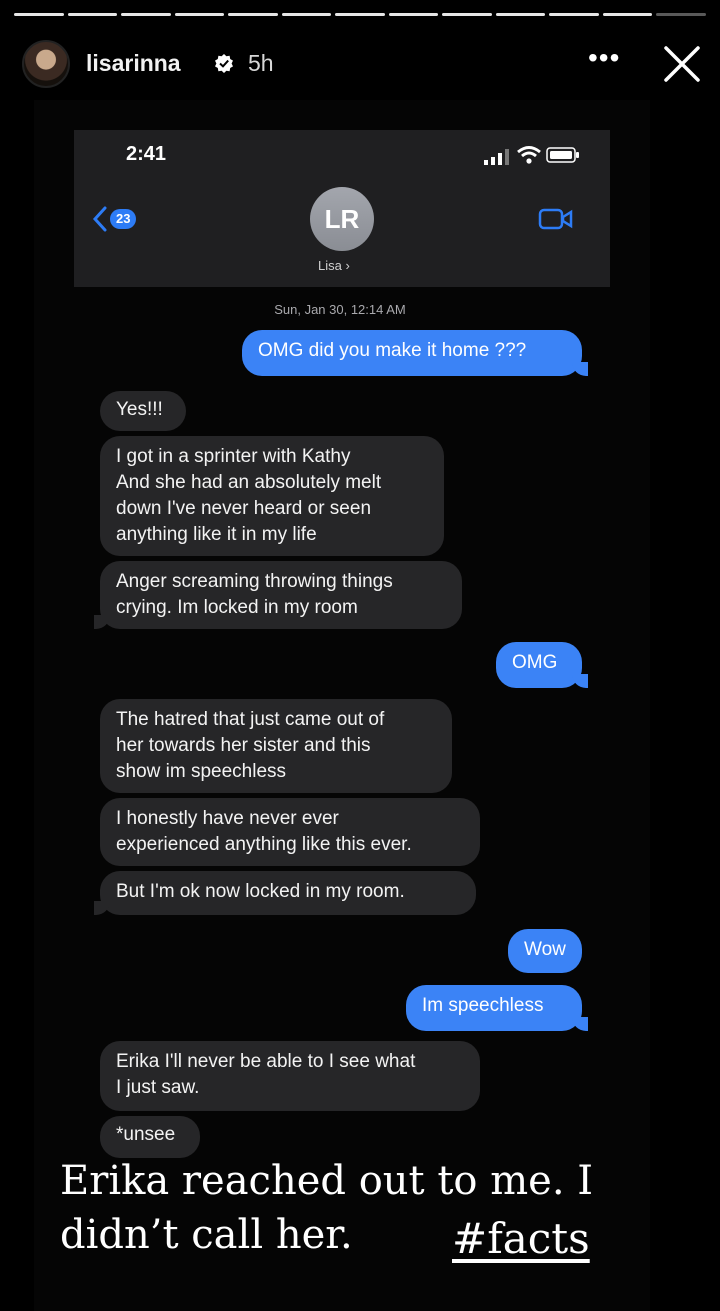 Image resolution: width=720 pixels, height=1311 pixels. I want to click on message-bubble-incoming: But I'm ok now locked in my room., so click(285, 893).